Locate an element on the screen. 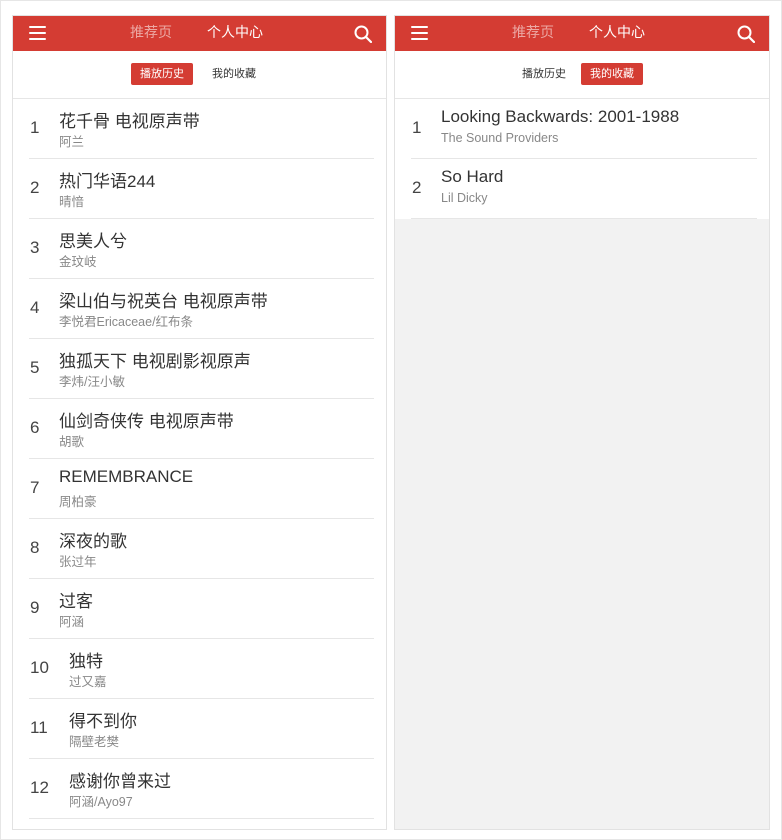 The height and width of the screenshot is (840, 782). song-title: Looking Backwards: 2001-1988 is located at coordinates (560, 116).